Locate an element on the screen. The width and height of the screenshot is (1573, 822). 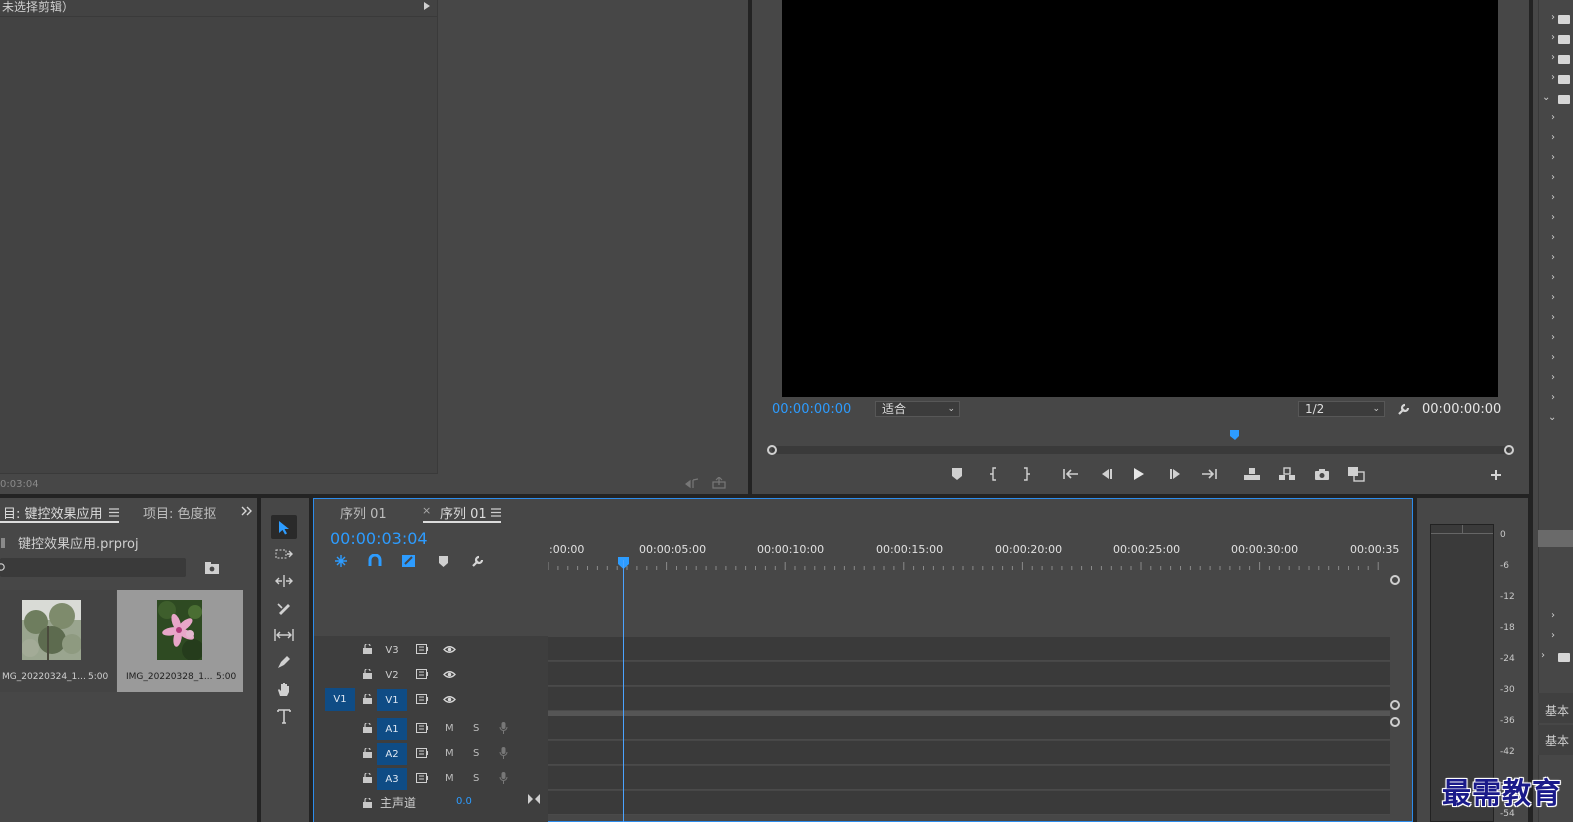
timeline-settings-wrench-icon is located at coordinates (477, 561).